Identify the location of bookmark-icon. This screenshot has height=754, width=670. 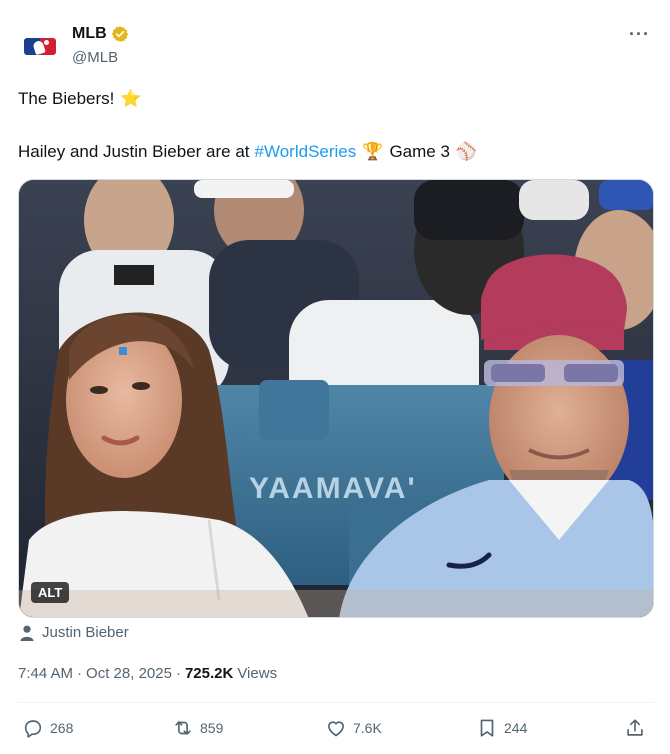
(487, 728).